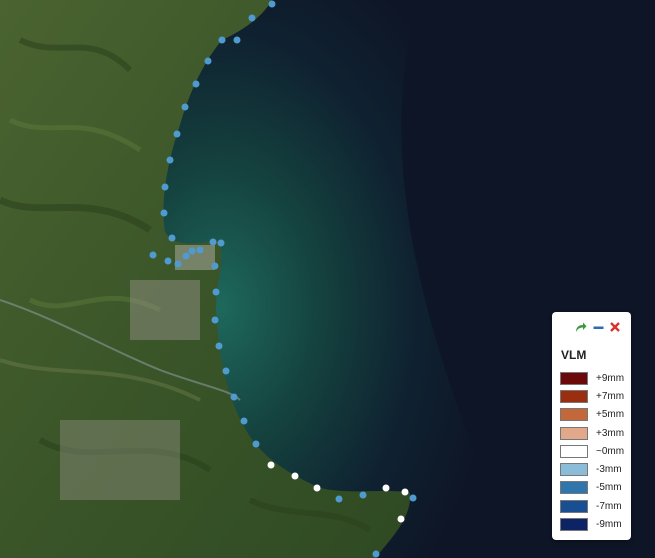 The image size is (655, 558). Describe the element at coordinates (615, 327) in the screenshot. I see `close-icon` at that location.